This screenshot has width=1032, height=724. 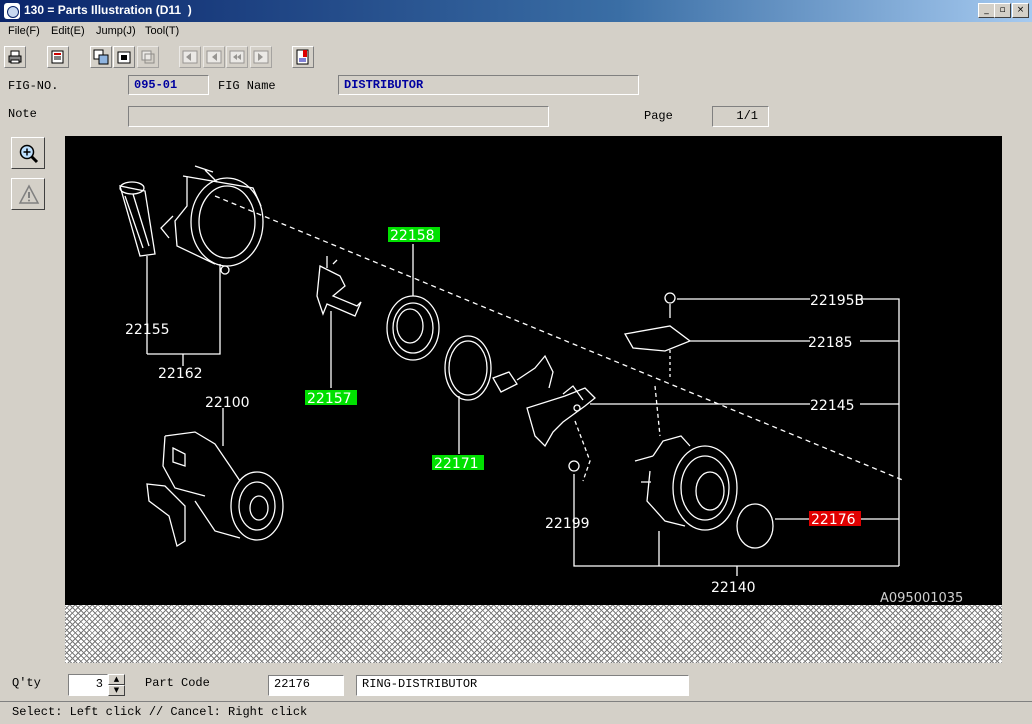 What do you see at coordinates (215, 478) in the screenshot?
I see `part-22100-drawing` at bounding box center [215, 478].